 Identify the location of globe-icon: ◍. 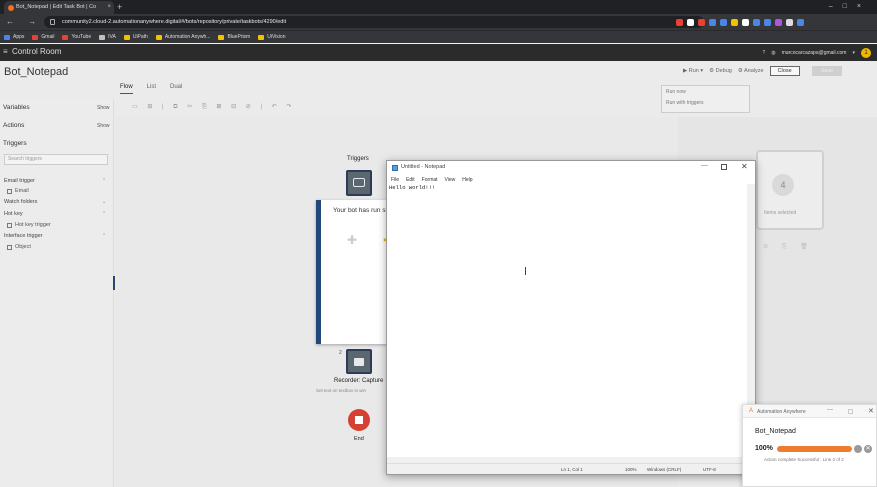
(773, 53).